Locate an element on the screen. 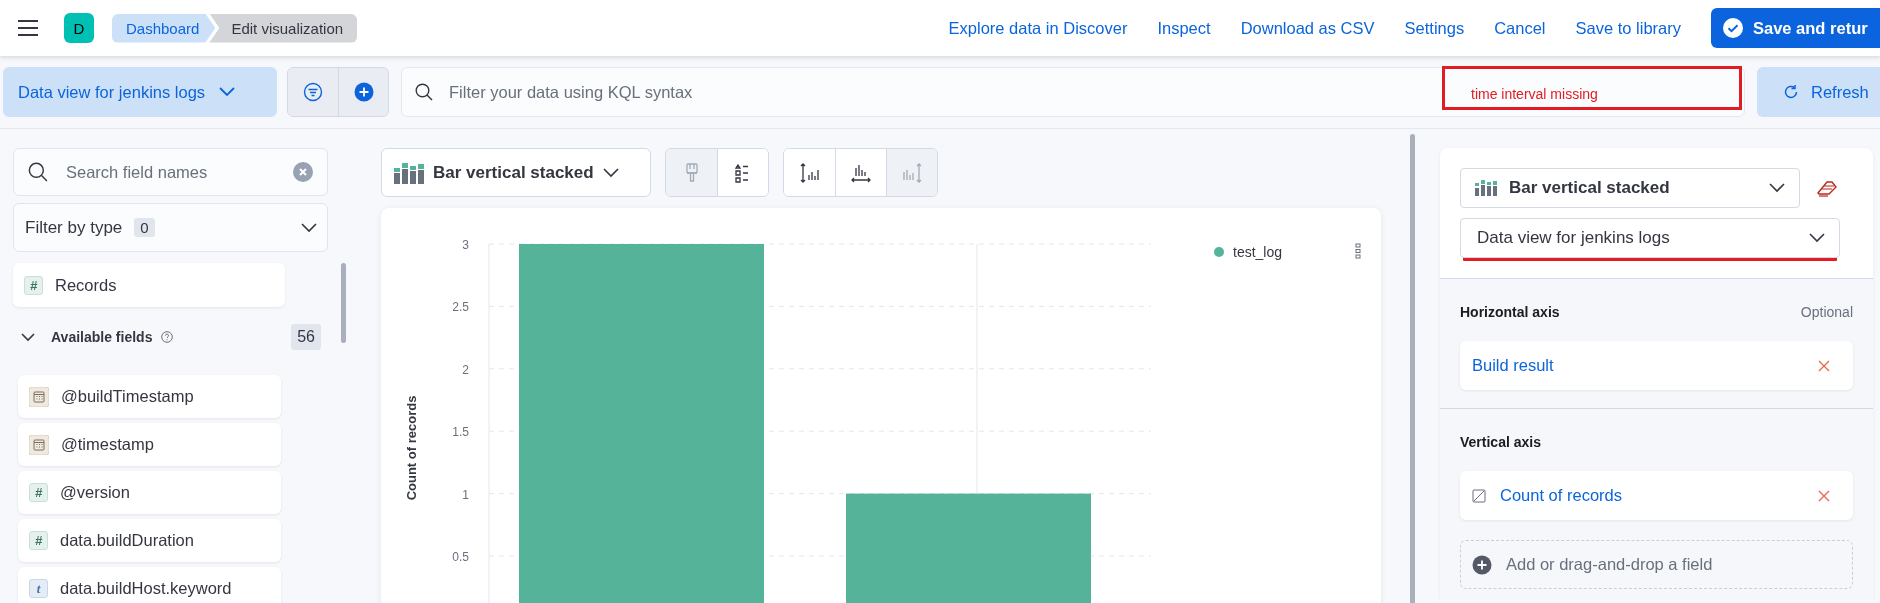 The width and height of the screenshot is (1880, 603). header-link: Settings is located at coordinates (1434, 28).